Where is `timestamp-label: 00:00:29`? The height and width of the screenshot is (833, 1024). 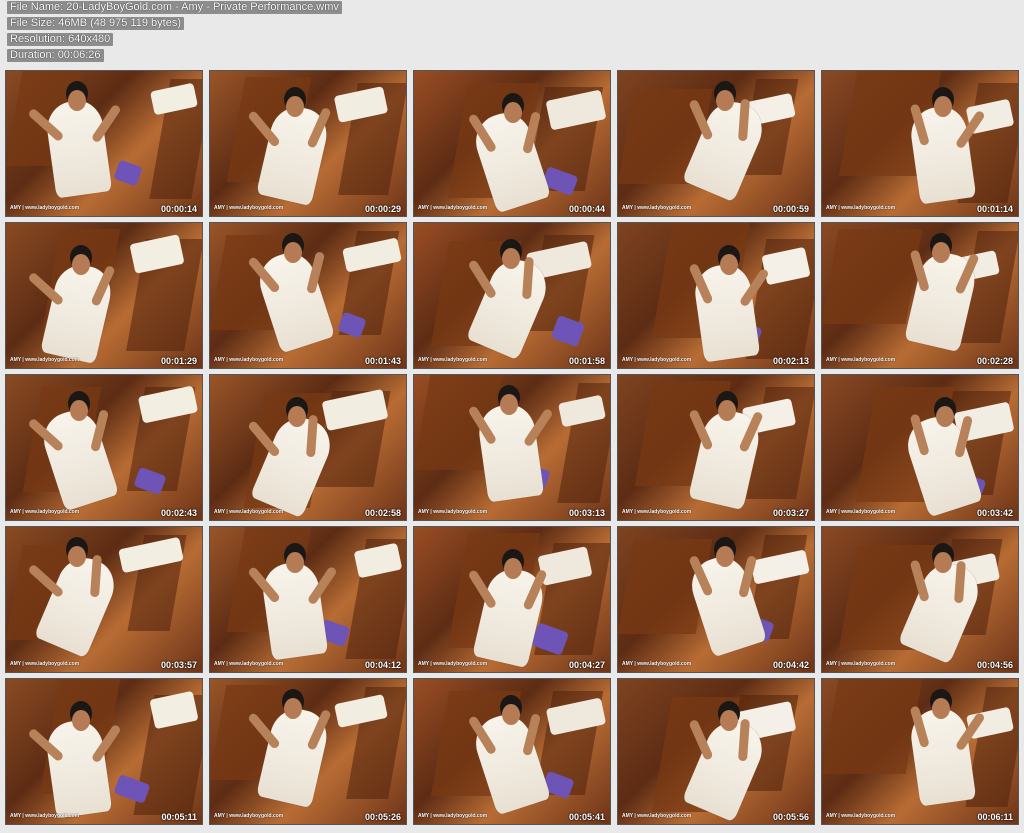 timestamp-label: 00:00:29 is located at coordinates (382, 209).